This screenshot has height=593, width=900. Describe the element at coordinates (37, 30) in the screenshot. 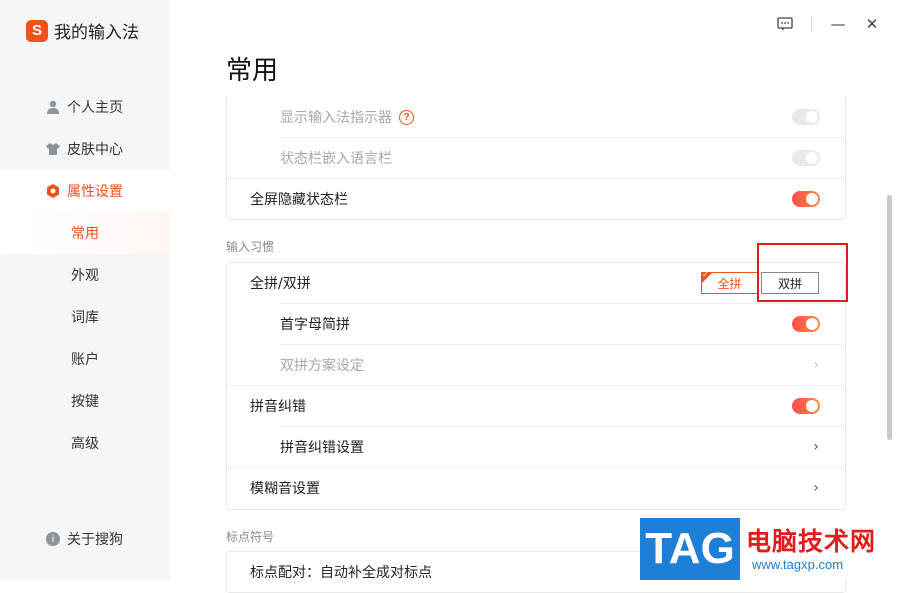

I see `sogou-logo-icon: S` at that location.